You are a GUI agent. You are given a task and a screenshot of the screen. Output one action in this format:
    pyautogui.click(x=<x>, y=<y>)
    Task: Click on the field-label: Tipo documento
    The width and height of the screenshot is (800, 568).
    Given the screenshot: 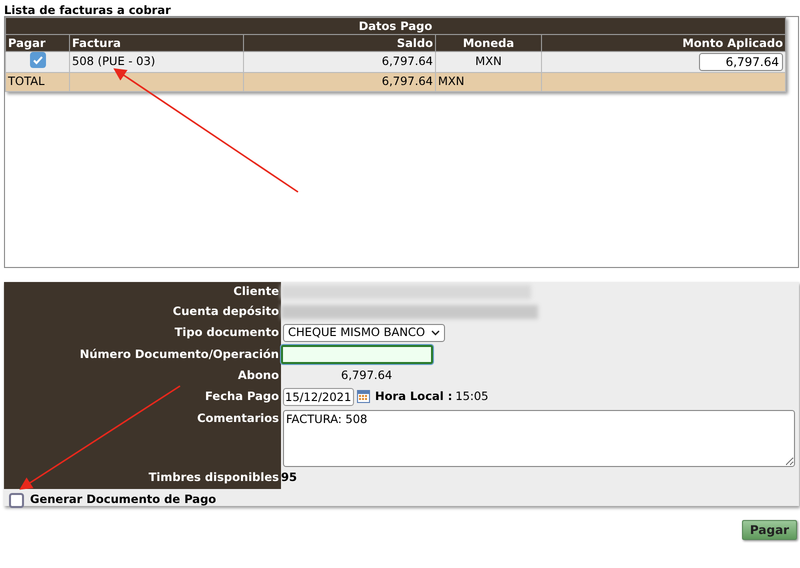 What is the action you would take?
    pyautogui.click(x=142, y=333)
    